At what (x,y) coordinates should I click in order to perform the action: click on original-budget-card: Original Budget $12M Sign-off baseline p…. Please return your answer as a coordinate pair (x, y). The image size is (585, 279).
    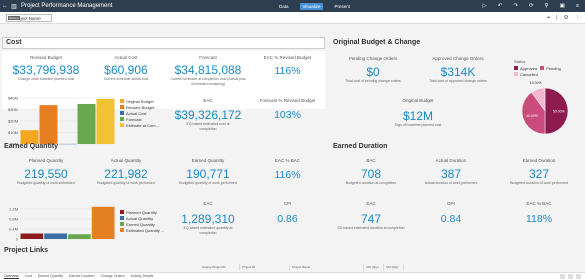
    Looking at the image, I should click on (418, 113).